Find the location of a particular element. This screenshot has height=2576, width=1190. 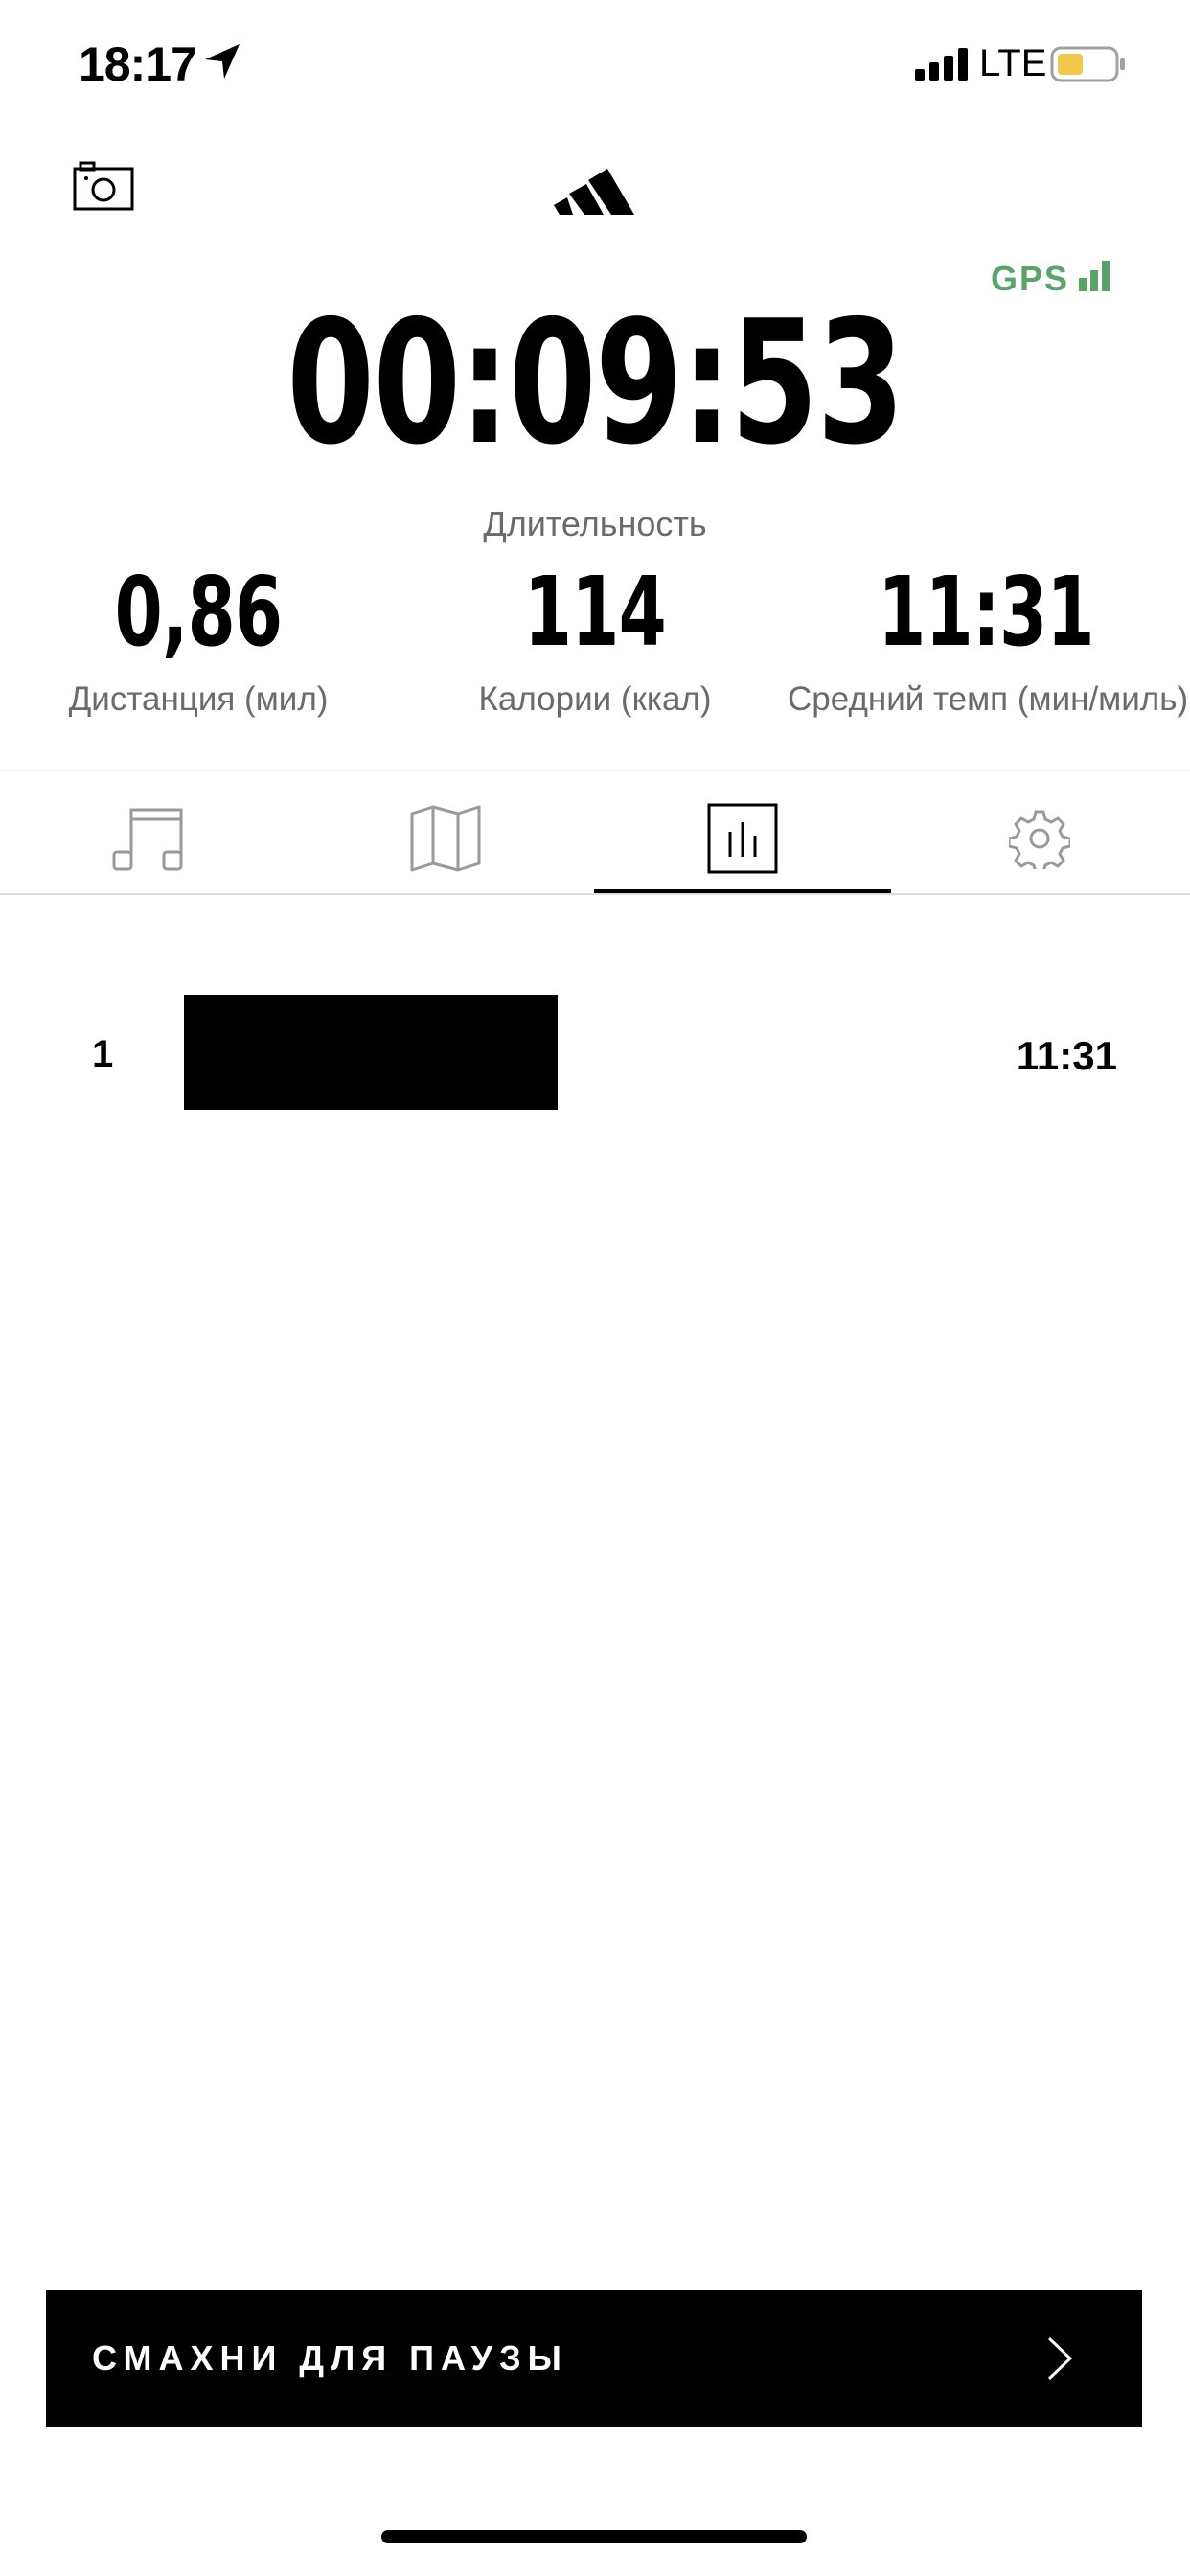

bar-chart-icon is located at coordinates (743, 838).